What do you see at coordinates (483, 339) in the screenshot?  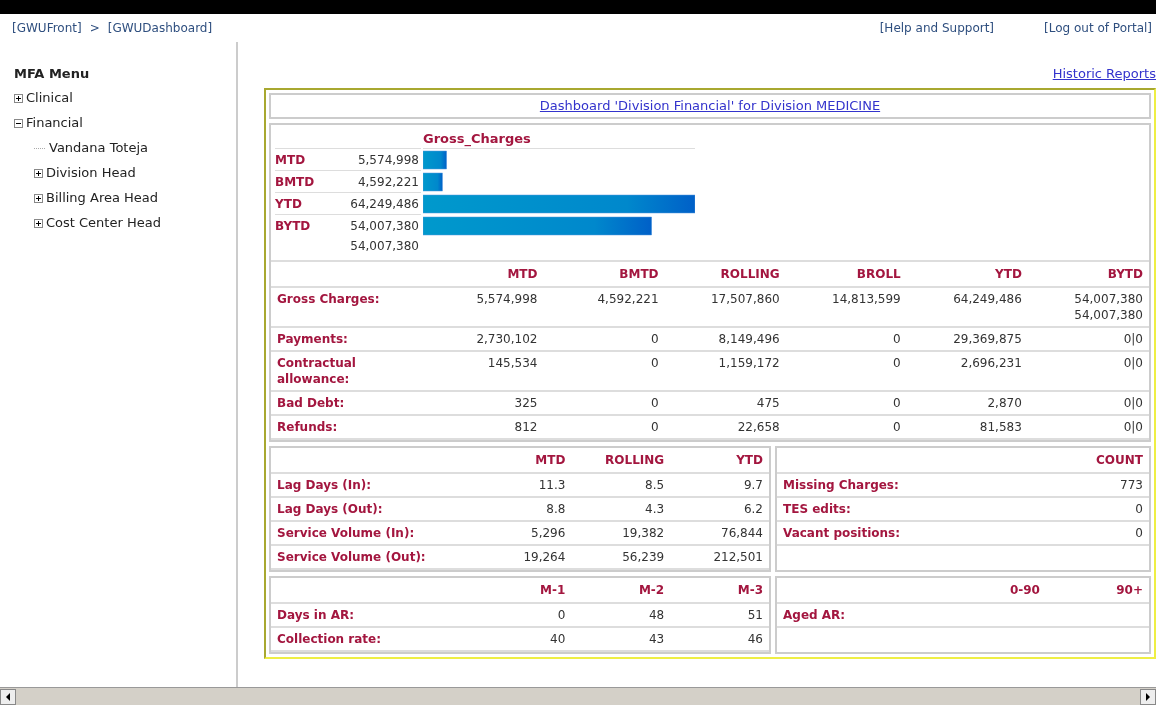 I see `table-cell: 2,730,102` at bounding box center [483, 339].